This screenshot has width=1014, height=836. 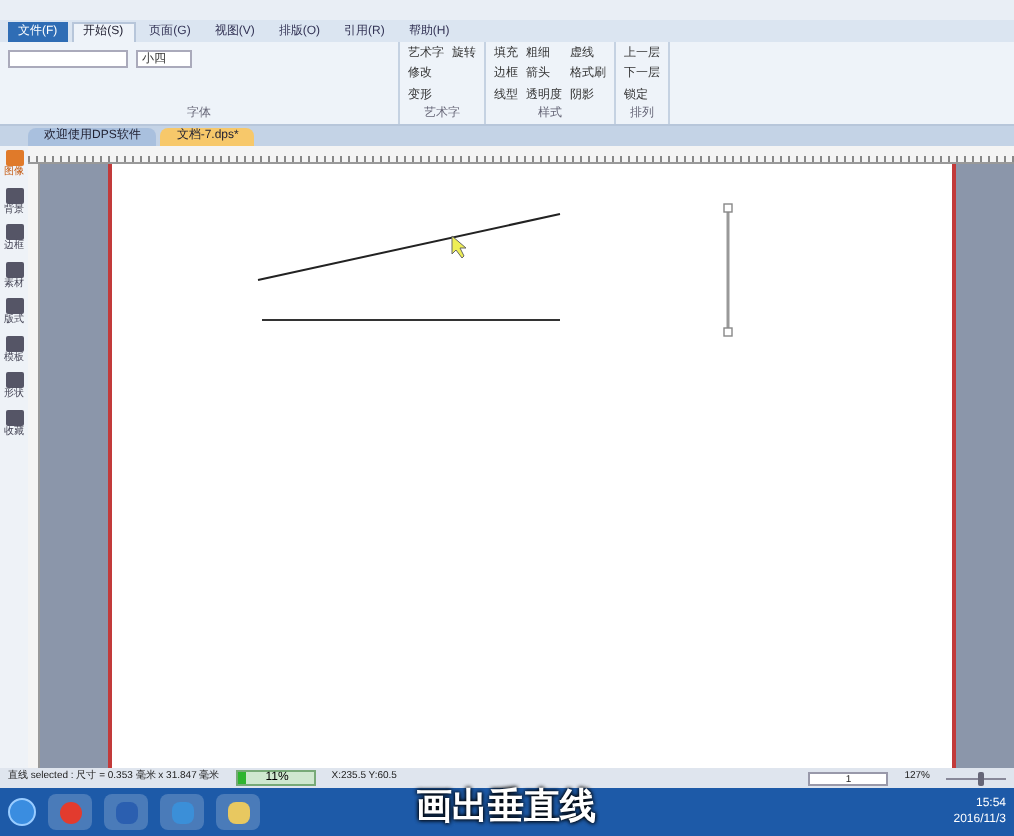 What do you see at coordinates (459, 247) in the screenshot?
I see `cursor-icon` at bounding box center [459, 247].